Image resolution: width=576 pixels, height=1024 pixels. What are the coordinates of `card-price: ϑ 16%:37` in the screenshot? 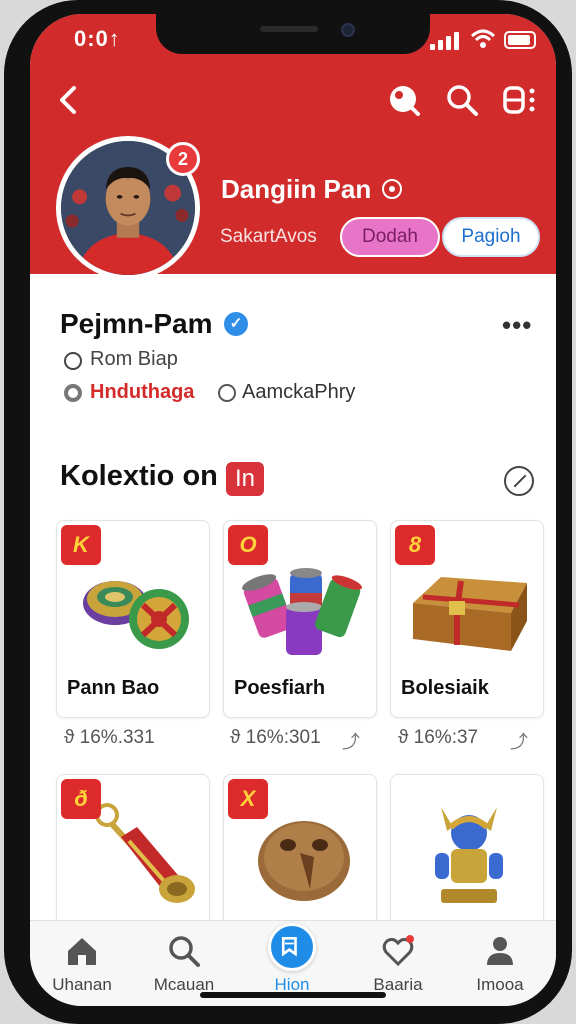 It's located at (438, 737).